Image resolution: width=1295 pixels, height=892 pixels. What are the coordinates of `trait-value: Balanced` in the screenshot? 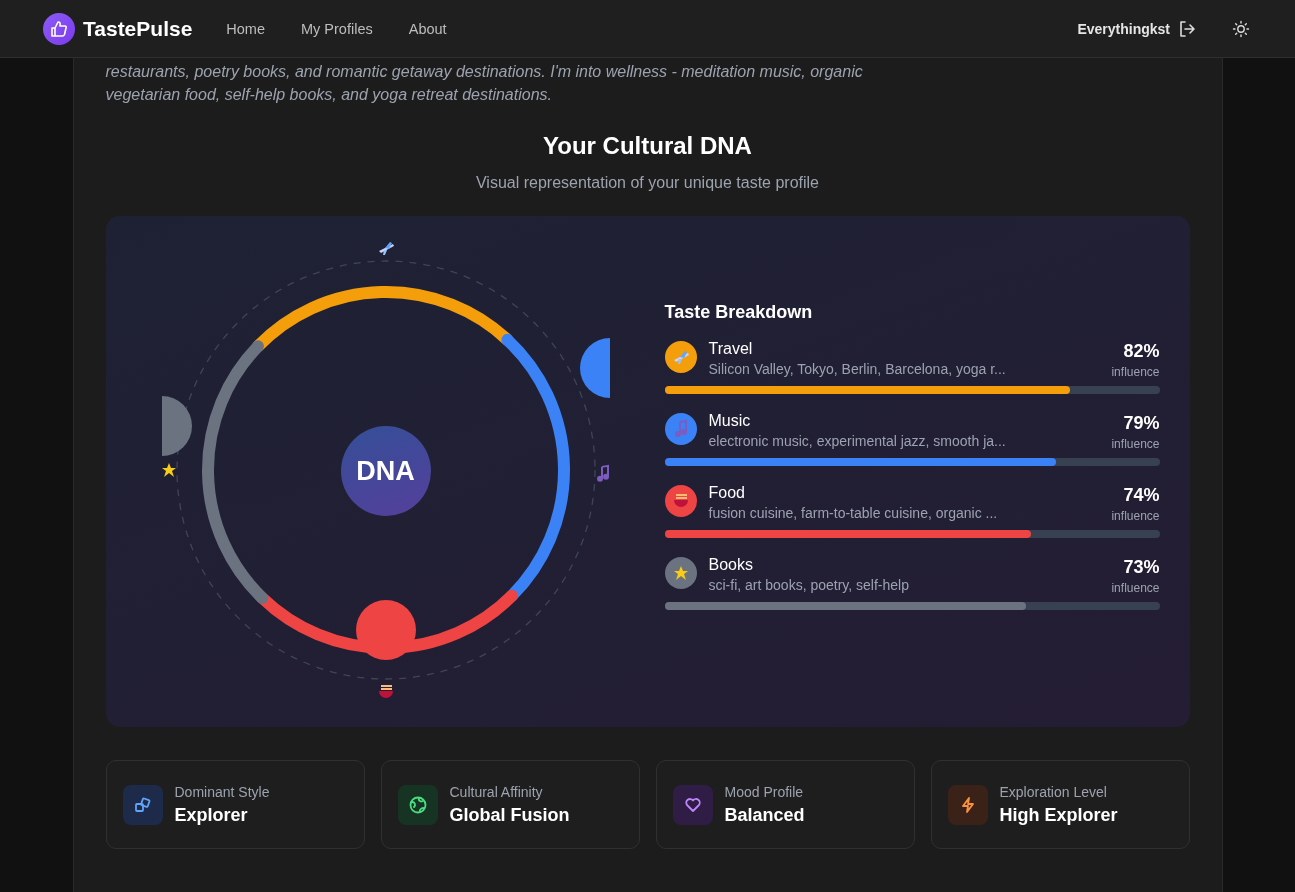 It's located at (764, 815).